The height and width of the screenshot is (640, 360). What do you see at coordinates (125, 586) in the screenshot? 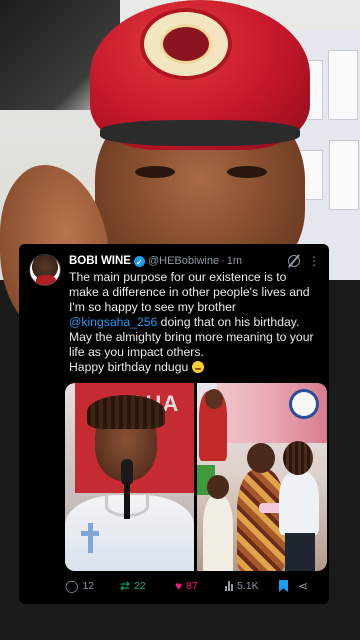
I see `retweet-icon: ⇄` at bounding box center [125, 586].